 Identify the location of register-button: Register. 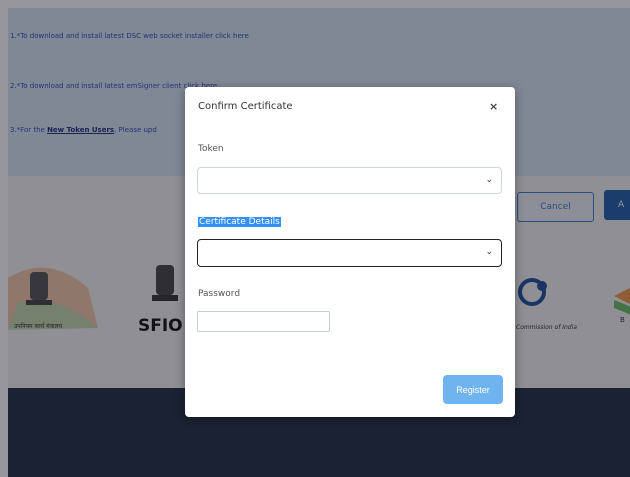
(473, 389).